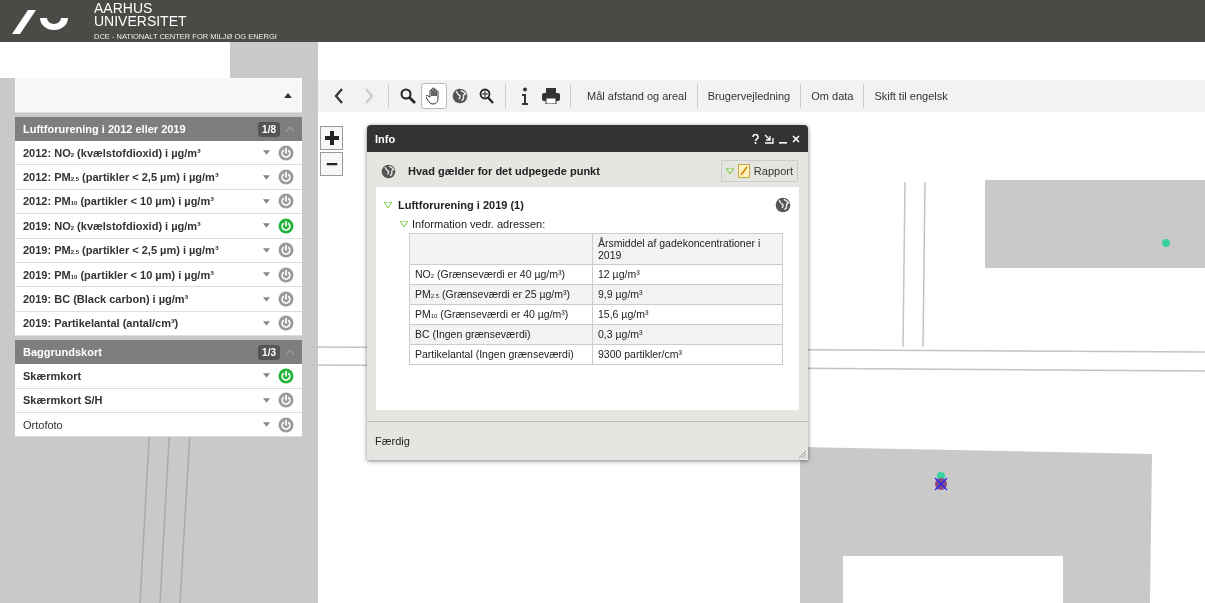  I want to click on dialog-subtitle: Hvad gælder for det udpegede punkt, so click(504, 171).